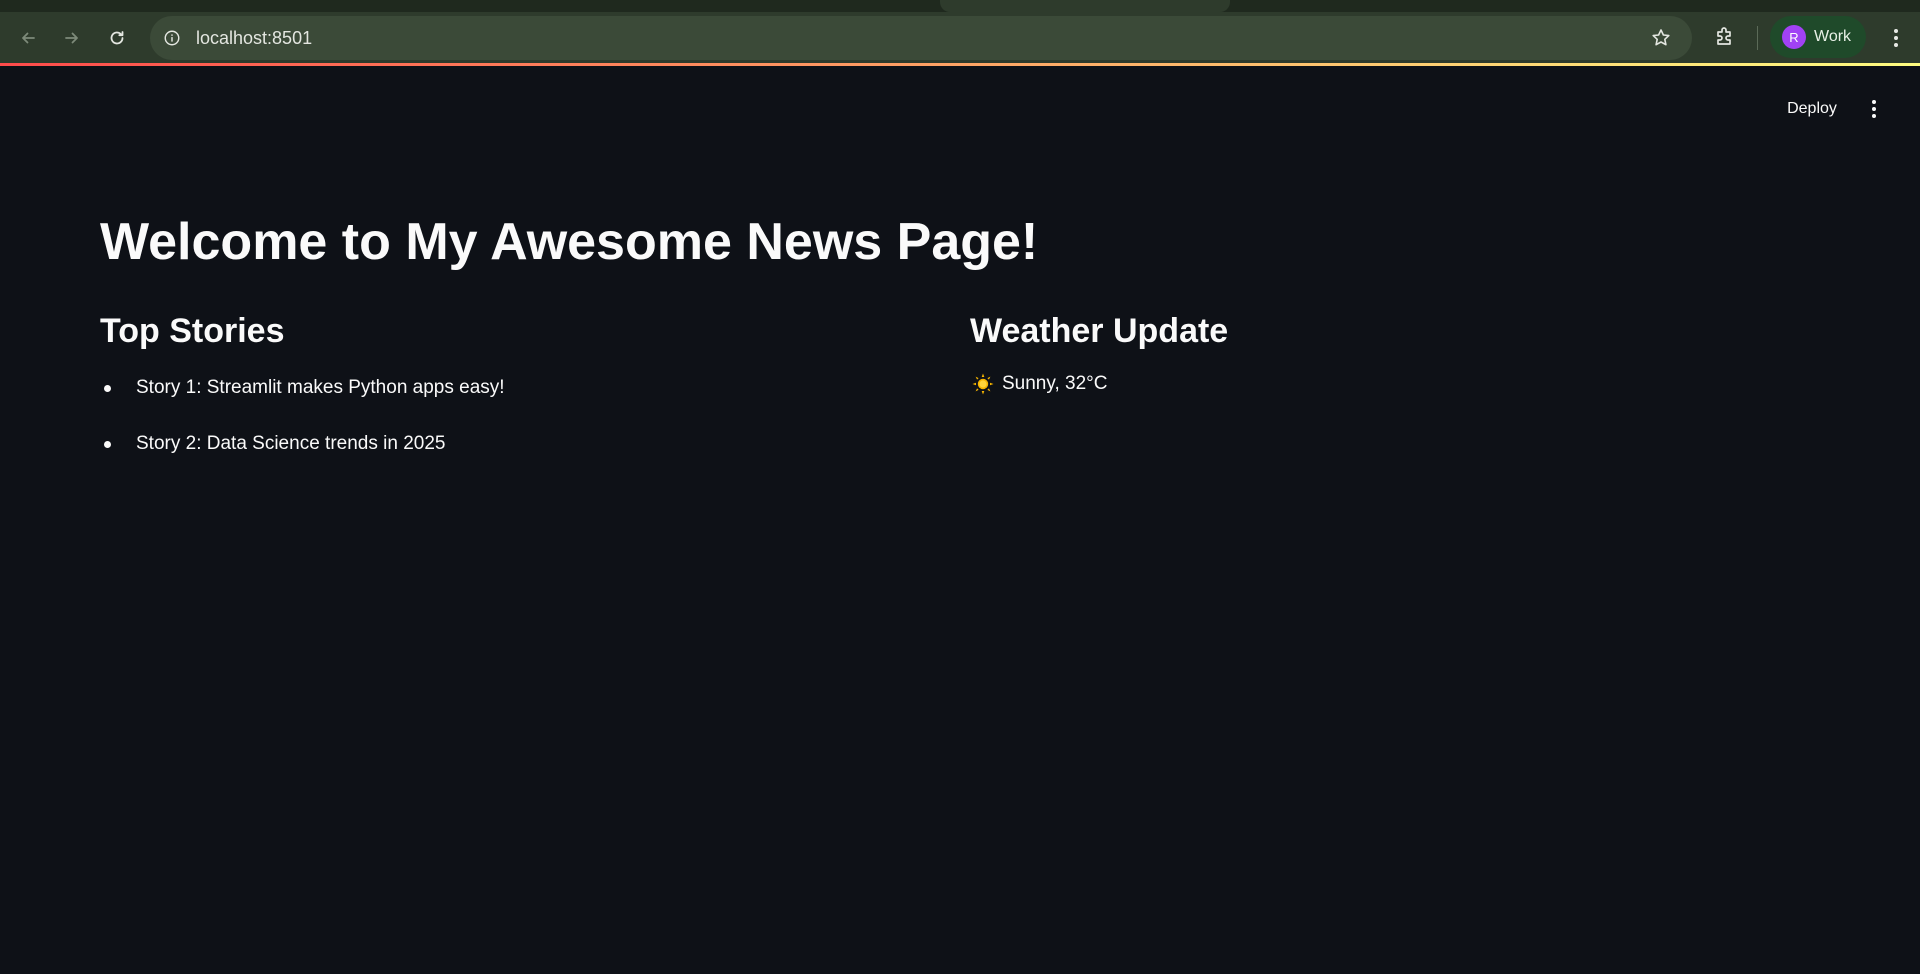  What do you see at coordinates (510, 444) in the screenshot?
I see `list-item: Story 2: Data Science trends in 2025` at bounding box center [510, 444].